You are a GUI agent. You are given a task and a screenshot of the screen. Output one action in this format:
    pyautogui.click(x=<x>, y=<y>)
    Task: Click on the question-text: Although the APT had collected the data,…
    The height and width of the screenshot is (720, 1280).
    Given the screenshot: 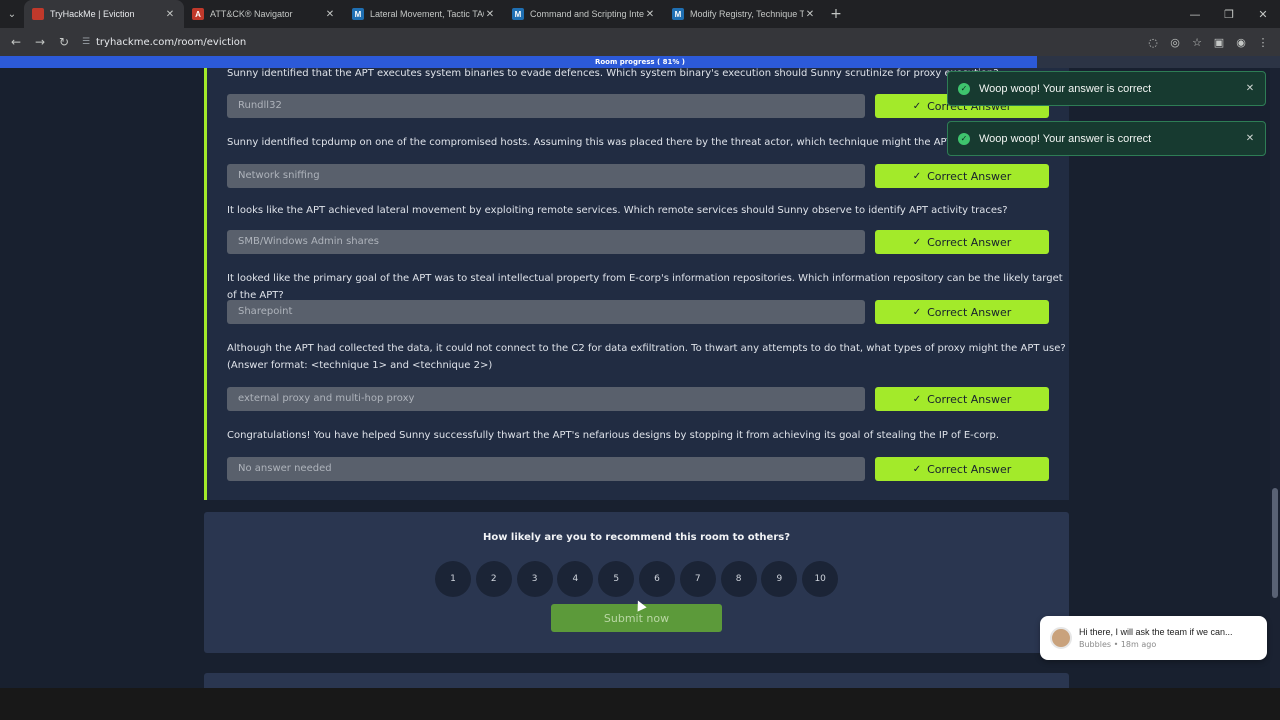 What is the action you would take?
    pyautogui.click(x=646, y=357)
    